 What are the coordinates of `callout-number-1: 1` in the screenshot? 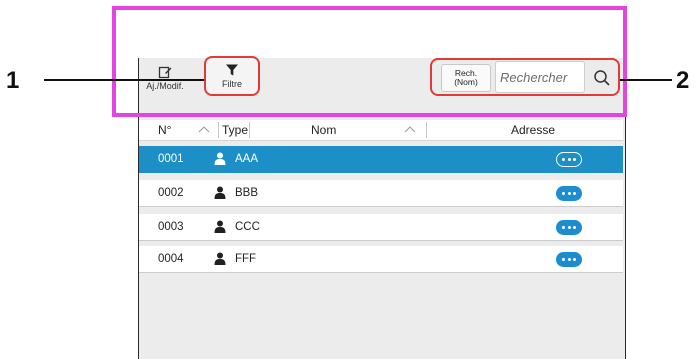 It's located at (13, 80).